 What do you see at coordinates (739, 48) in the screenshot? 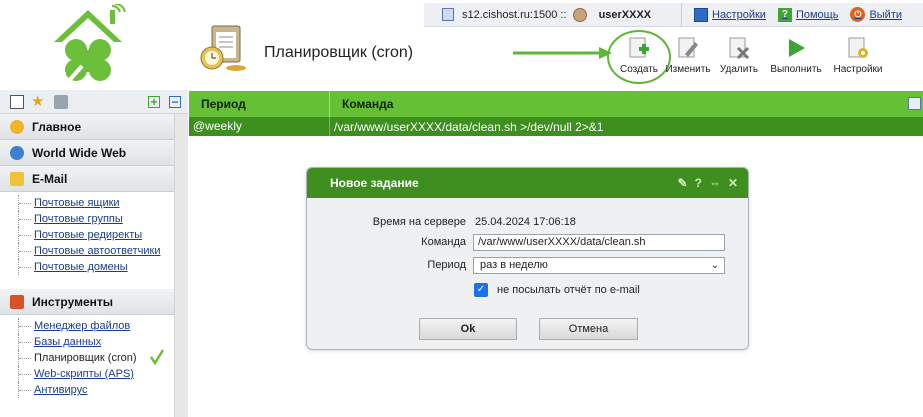
I see `delete-document-icon` at bounding box center [739, 48].